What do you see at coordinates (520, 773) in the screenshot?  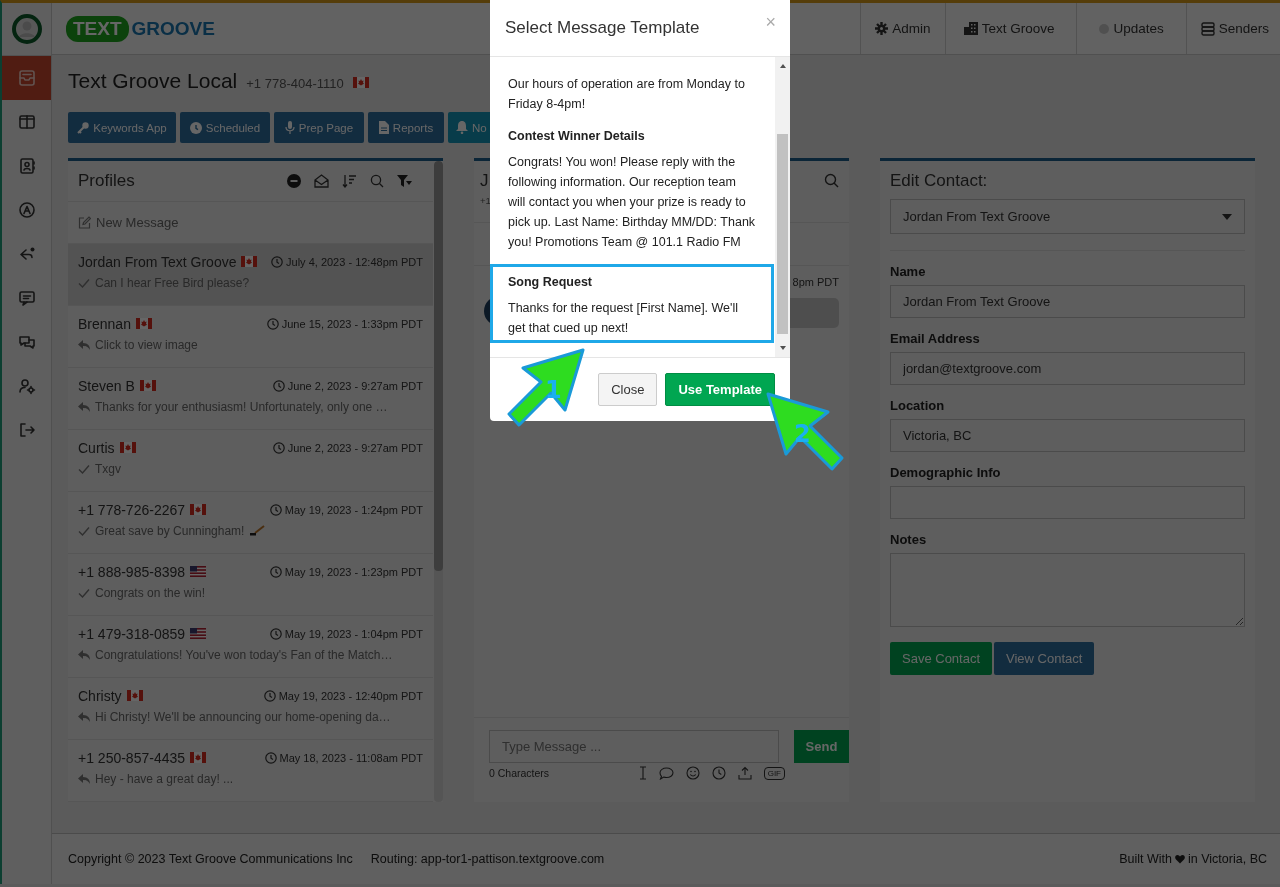 I see `character-count: 0 Characters` at bounding box center [520, 773].